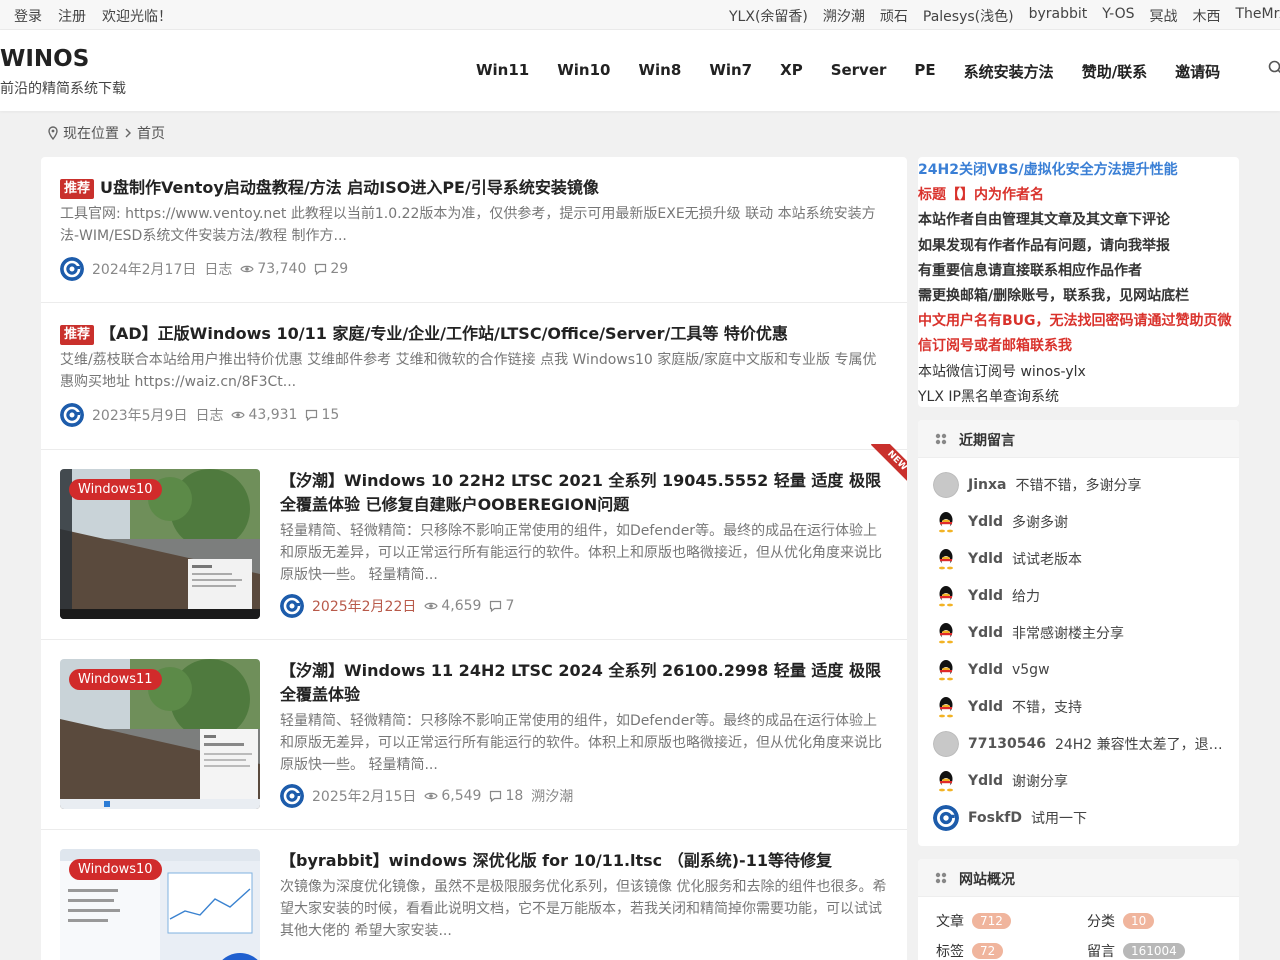  I want to click on post-thumbnail: Windows11, so click(160, 734).